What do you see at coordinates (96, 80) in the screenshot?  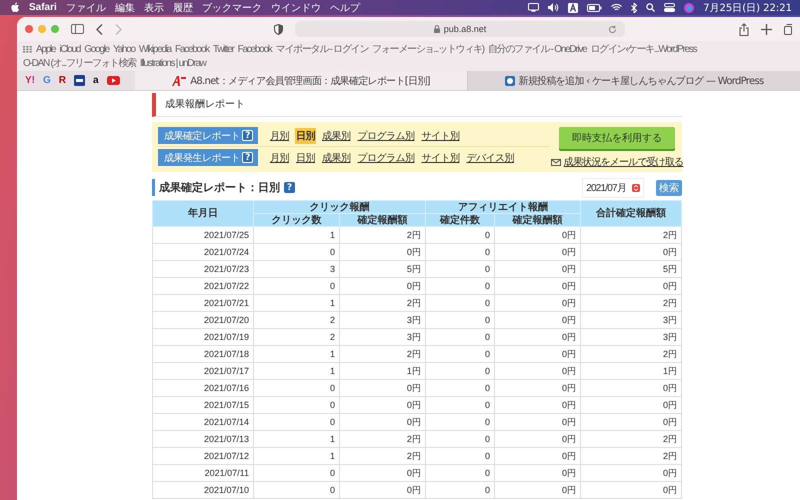 I see `favorite-link: a` at bounding box center [96, 80].